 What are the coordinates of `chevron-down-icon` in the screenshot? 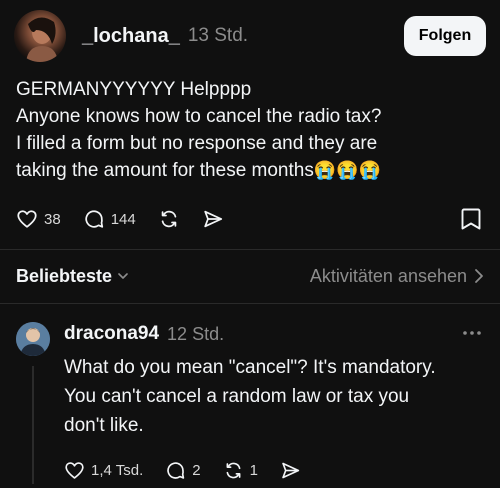 It's located at (123, 276).